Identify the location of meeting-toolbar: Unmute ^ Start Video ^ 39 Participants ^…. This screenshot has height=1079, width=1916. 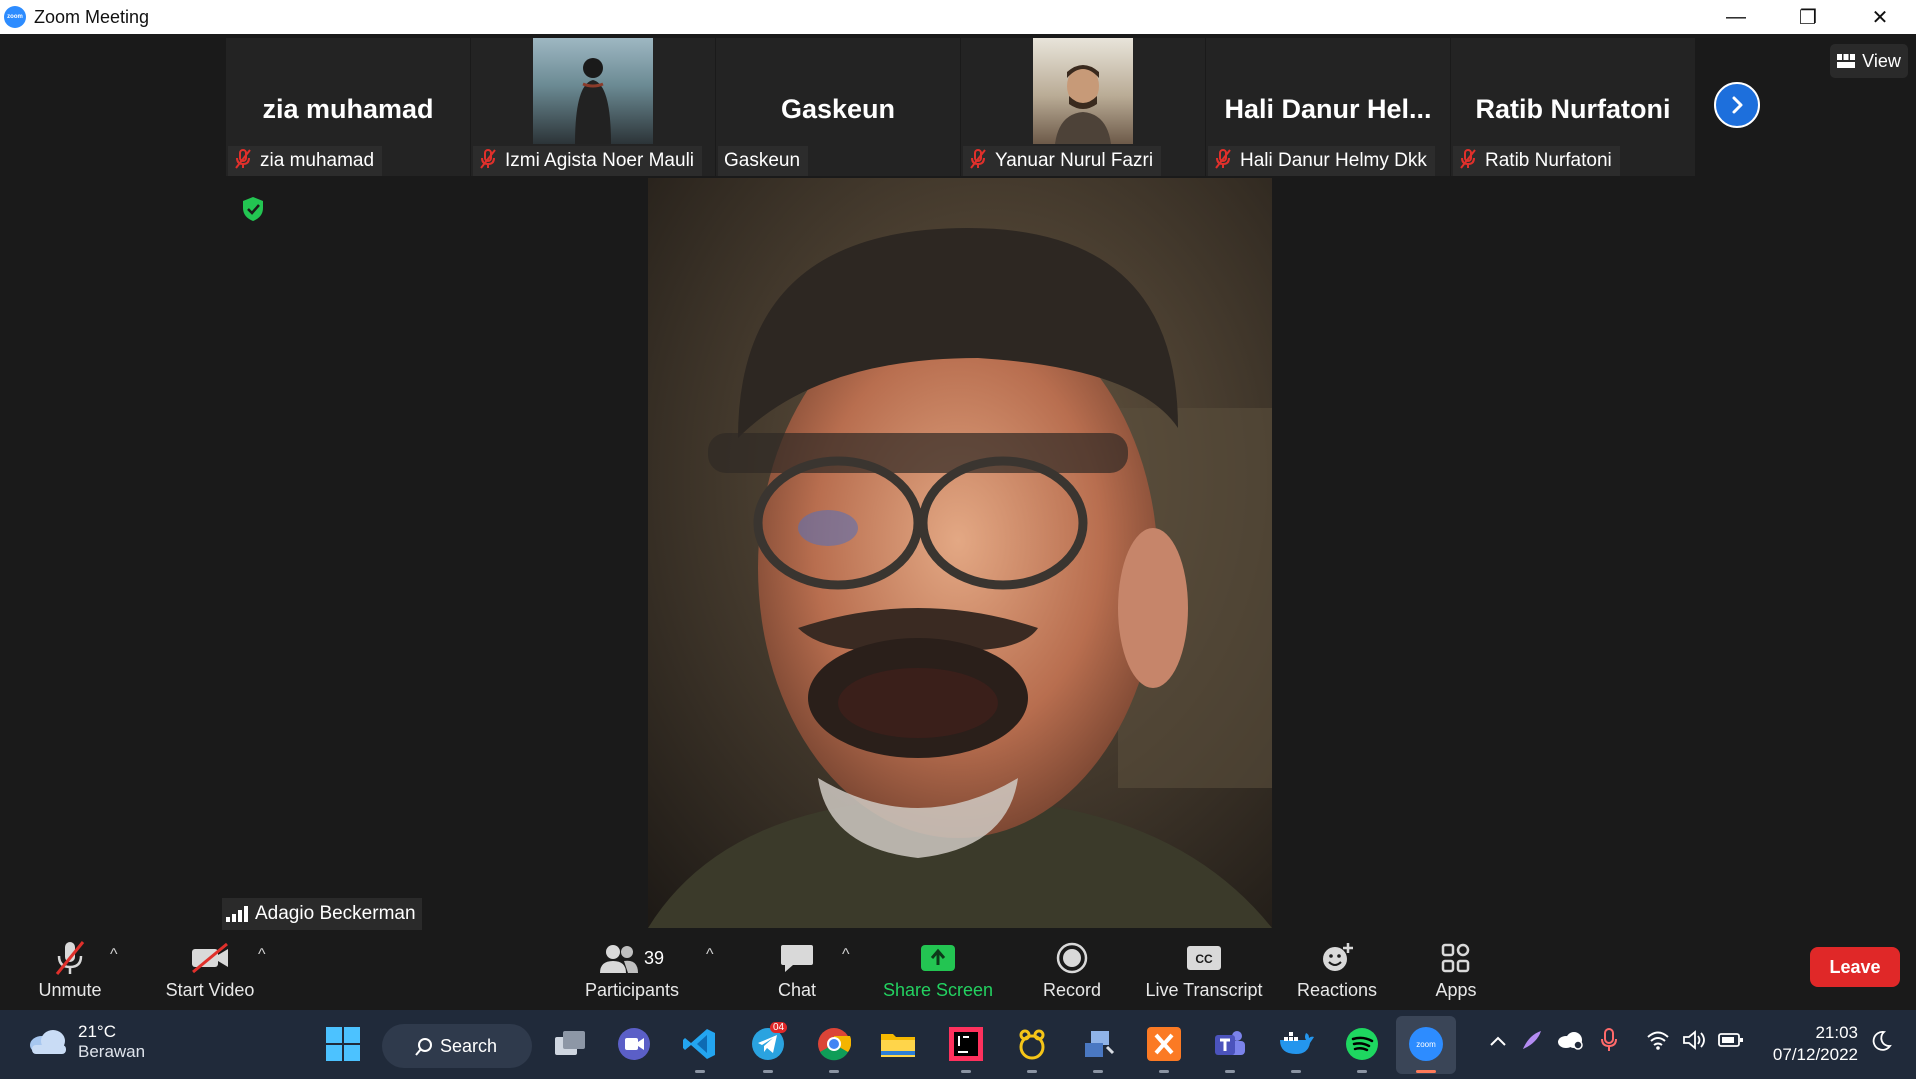
(958, 972).